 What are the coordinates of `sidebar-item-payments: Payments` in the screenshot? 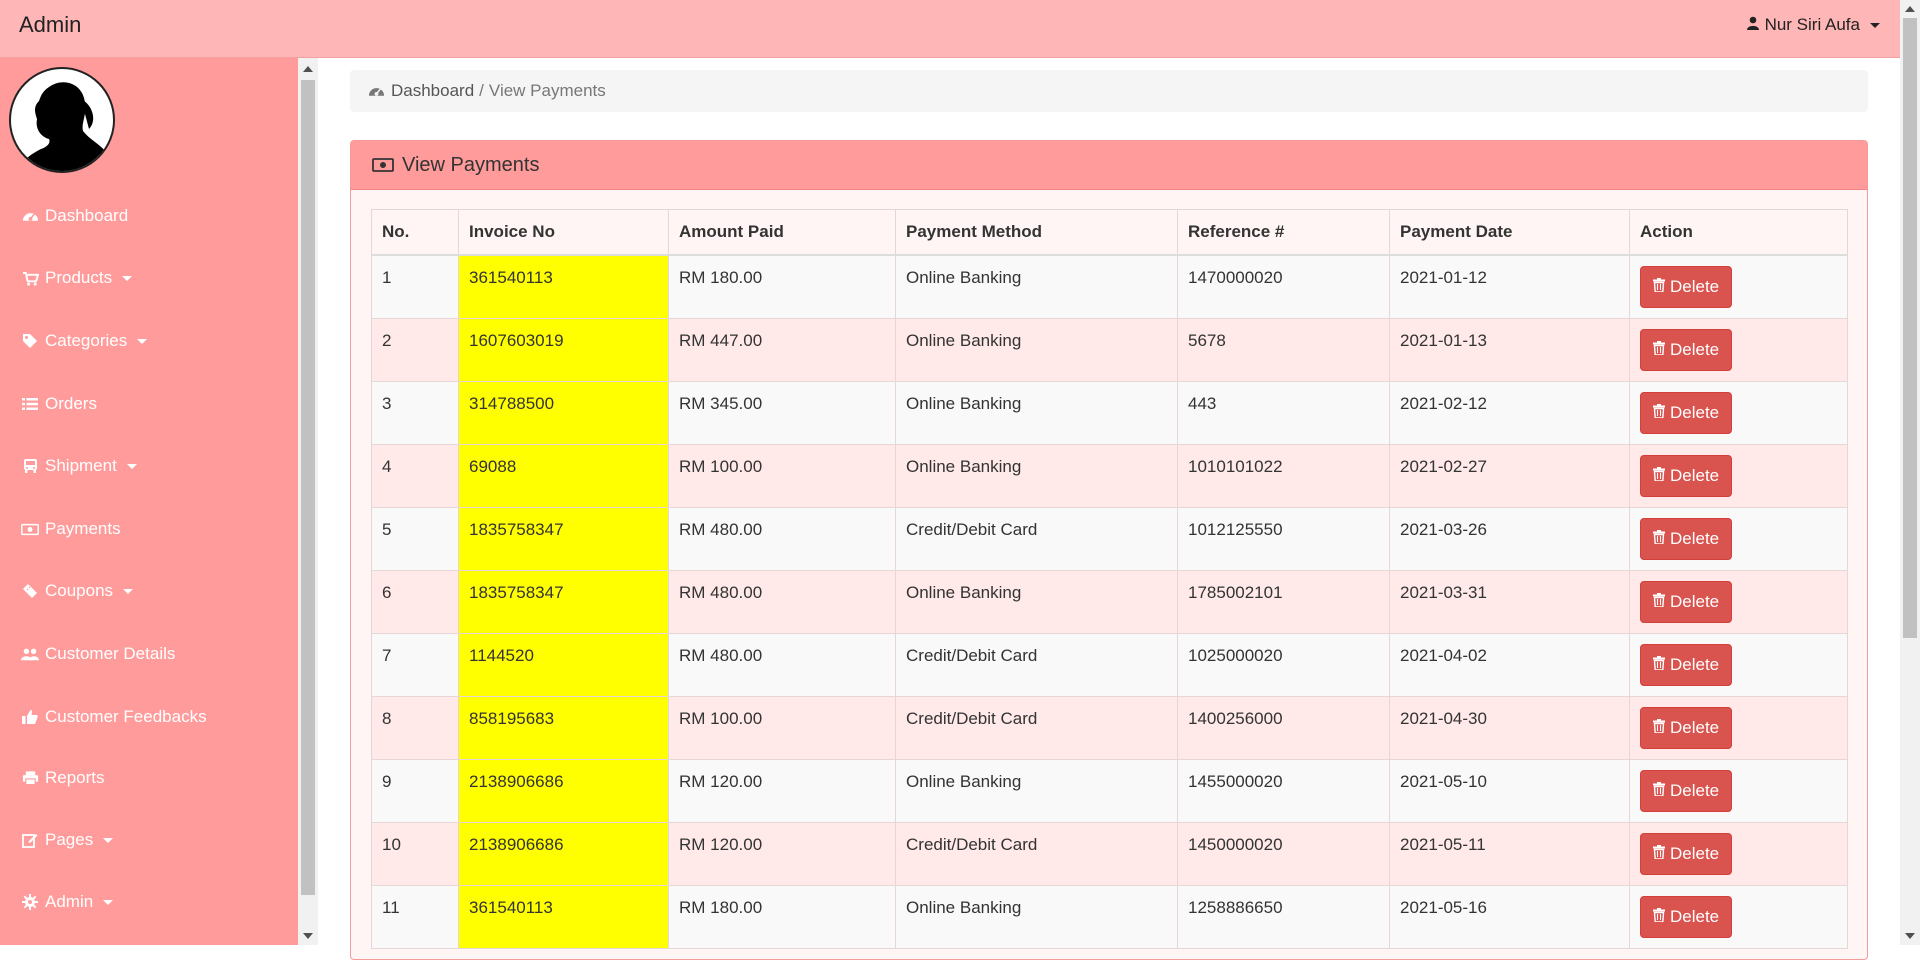 It's located at (149, 529).